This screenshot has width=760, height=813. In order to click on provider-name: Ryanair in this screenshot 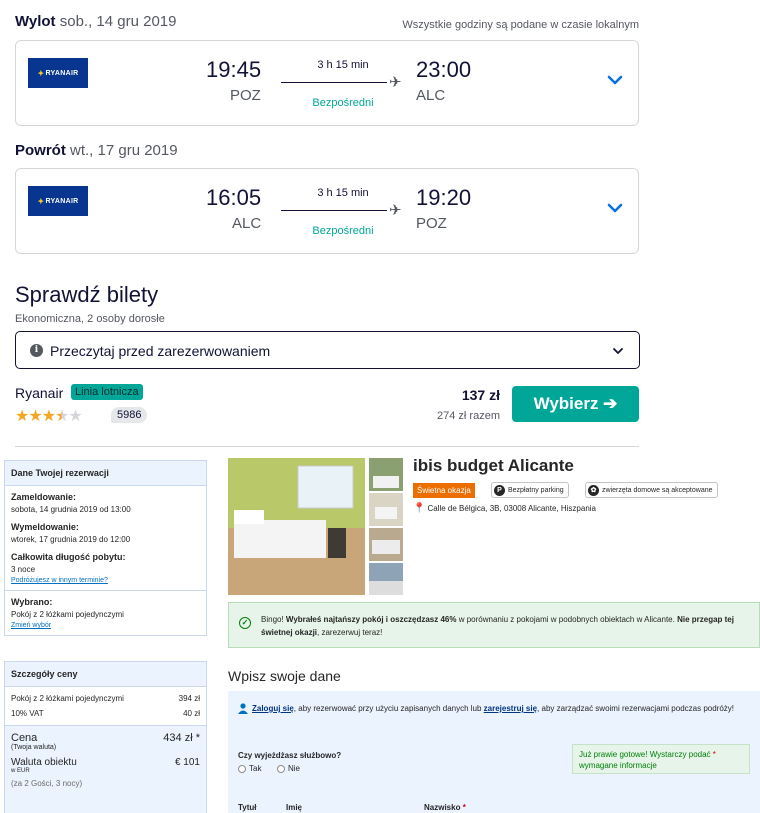, I will do `click(39, 393)`.